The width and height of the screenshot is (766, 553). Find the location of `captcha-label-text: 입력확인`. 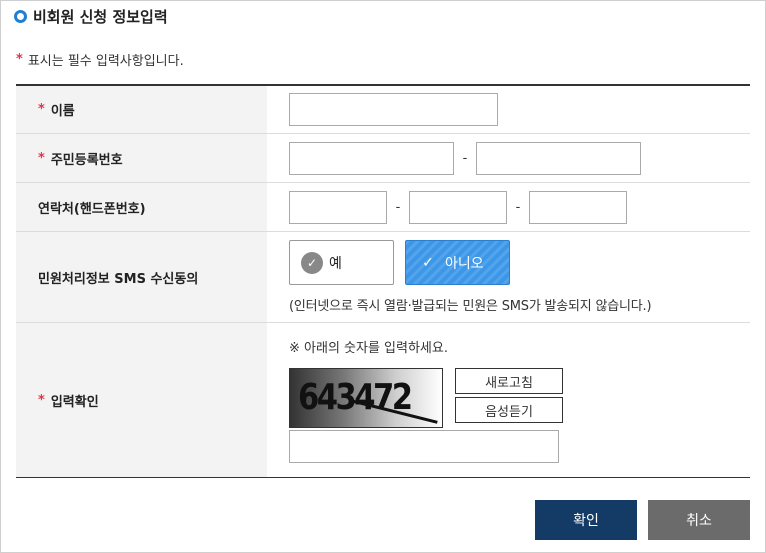

captcha-label-text: 입력확인 is located at coordinates (74, 402).